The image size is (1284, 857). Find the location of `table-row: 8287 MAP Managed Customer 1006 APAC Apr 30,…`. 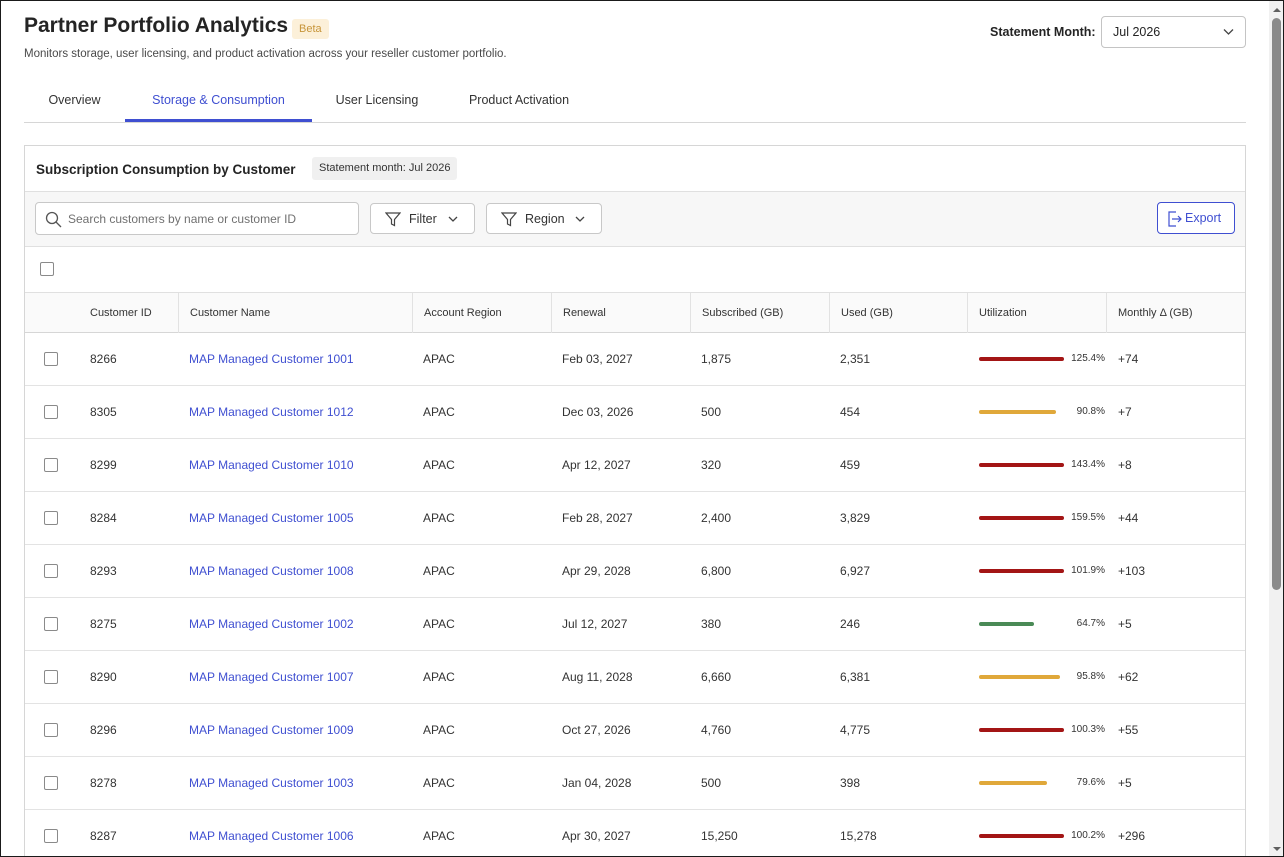

table-row: 8287 MAP Managed Customer 1006 APAC Apr 30,… is located at coordinates (635, 833).